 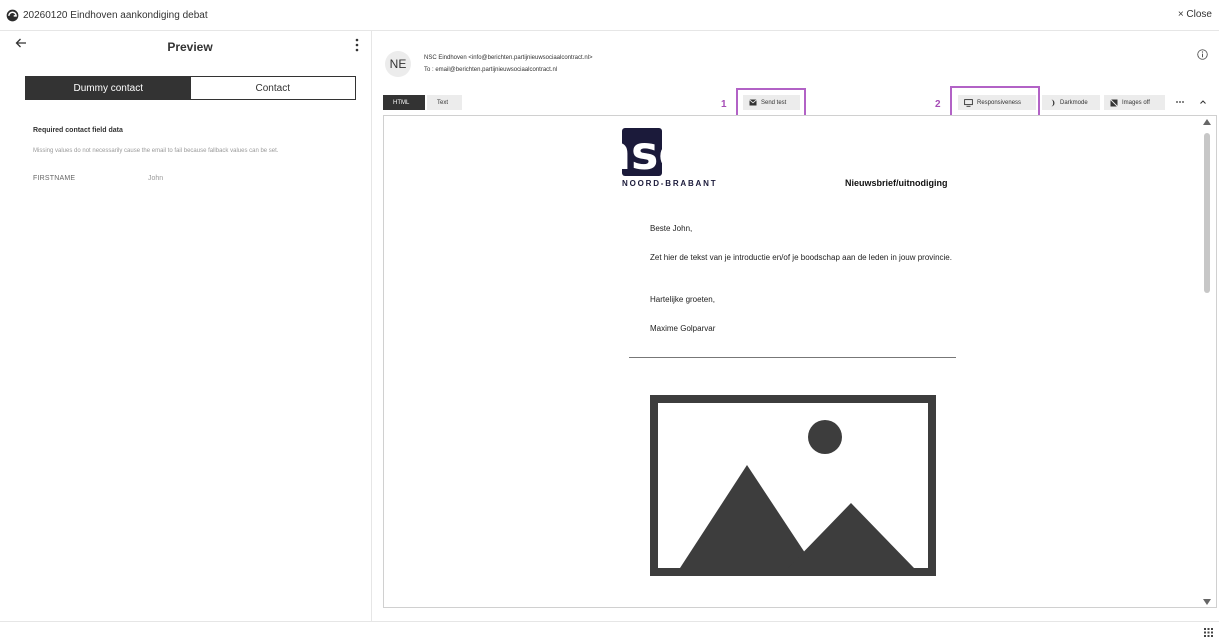 What do you see at coordinates (108, 88) in the screenshot?
I see `toggle-dummy-contact: Dummy contact` at bounding box center [108, 88].